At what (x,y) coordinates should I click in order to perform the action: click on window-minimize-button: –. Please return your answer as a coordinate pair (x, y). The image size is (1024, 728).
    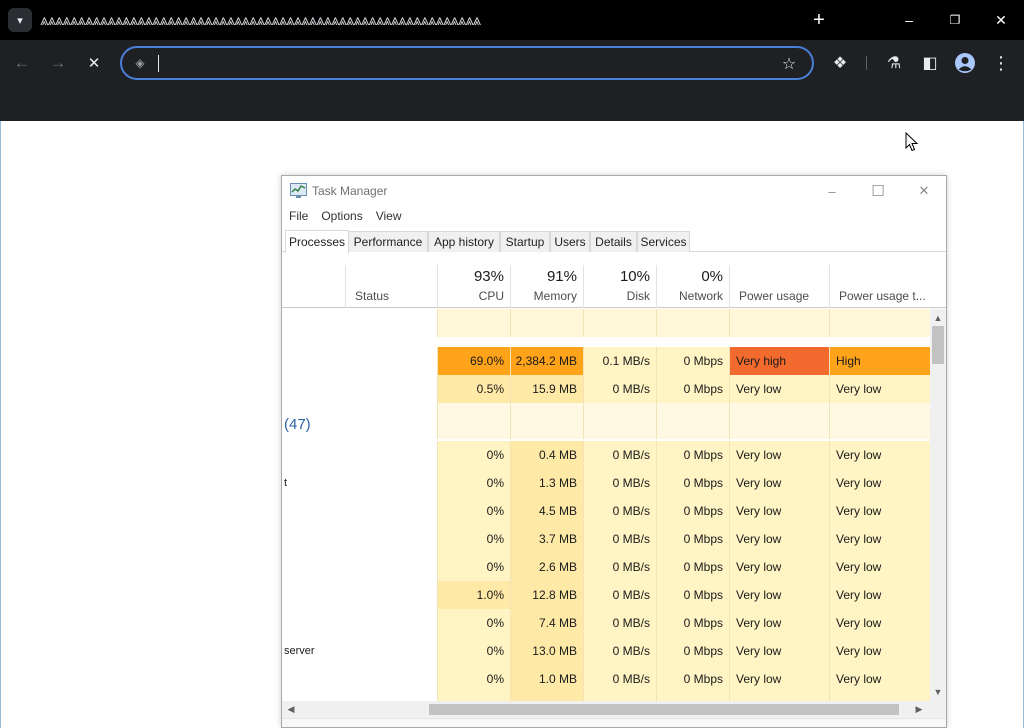
    Looking at the image, I should click on (909, 20).